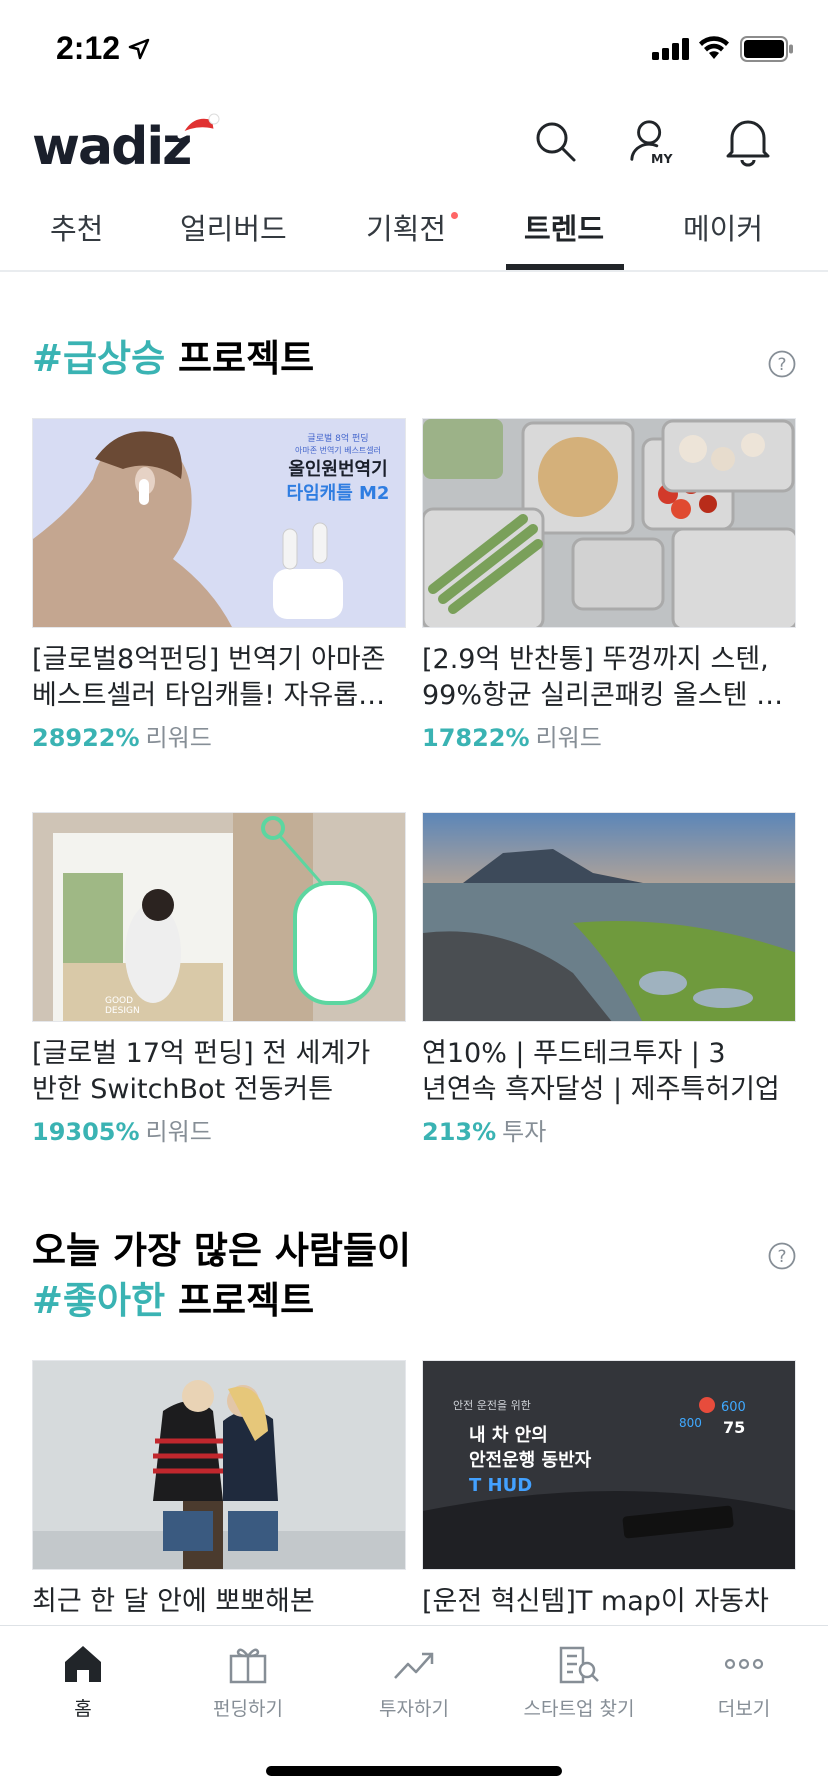 This screenshot has width=828, height=1792. Describe the element at coordinates (209, 659) in the screenshot. I see `title-line: [글로벌8억펀딩] 번역기 아마존` at that location.